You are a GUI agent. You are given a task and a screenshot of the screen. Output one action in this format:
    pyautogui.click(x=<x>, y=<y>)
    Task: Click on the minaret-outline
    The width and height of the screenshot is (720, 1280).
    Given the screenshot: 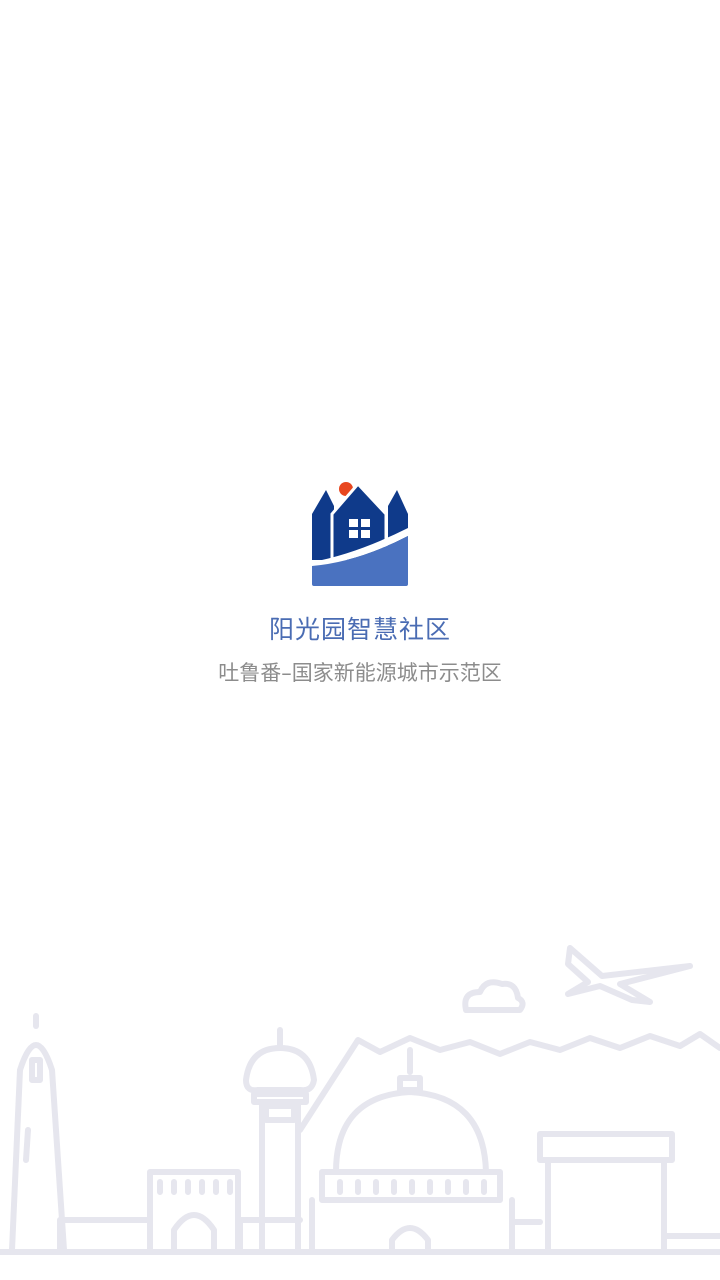 What is the action you would take?
    pyautogui.click(x=277, y=1140)
    